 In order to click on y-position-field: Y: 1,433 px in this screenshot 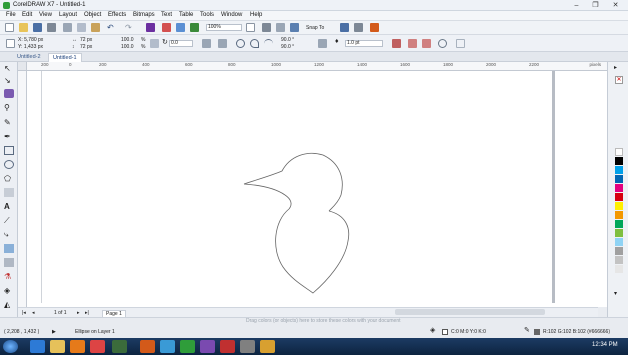, I will do `click(30, 47)`.